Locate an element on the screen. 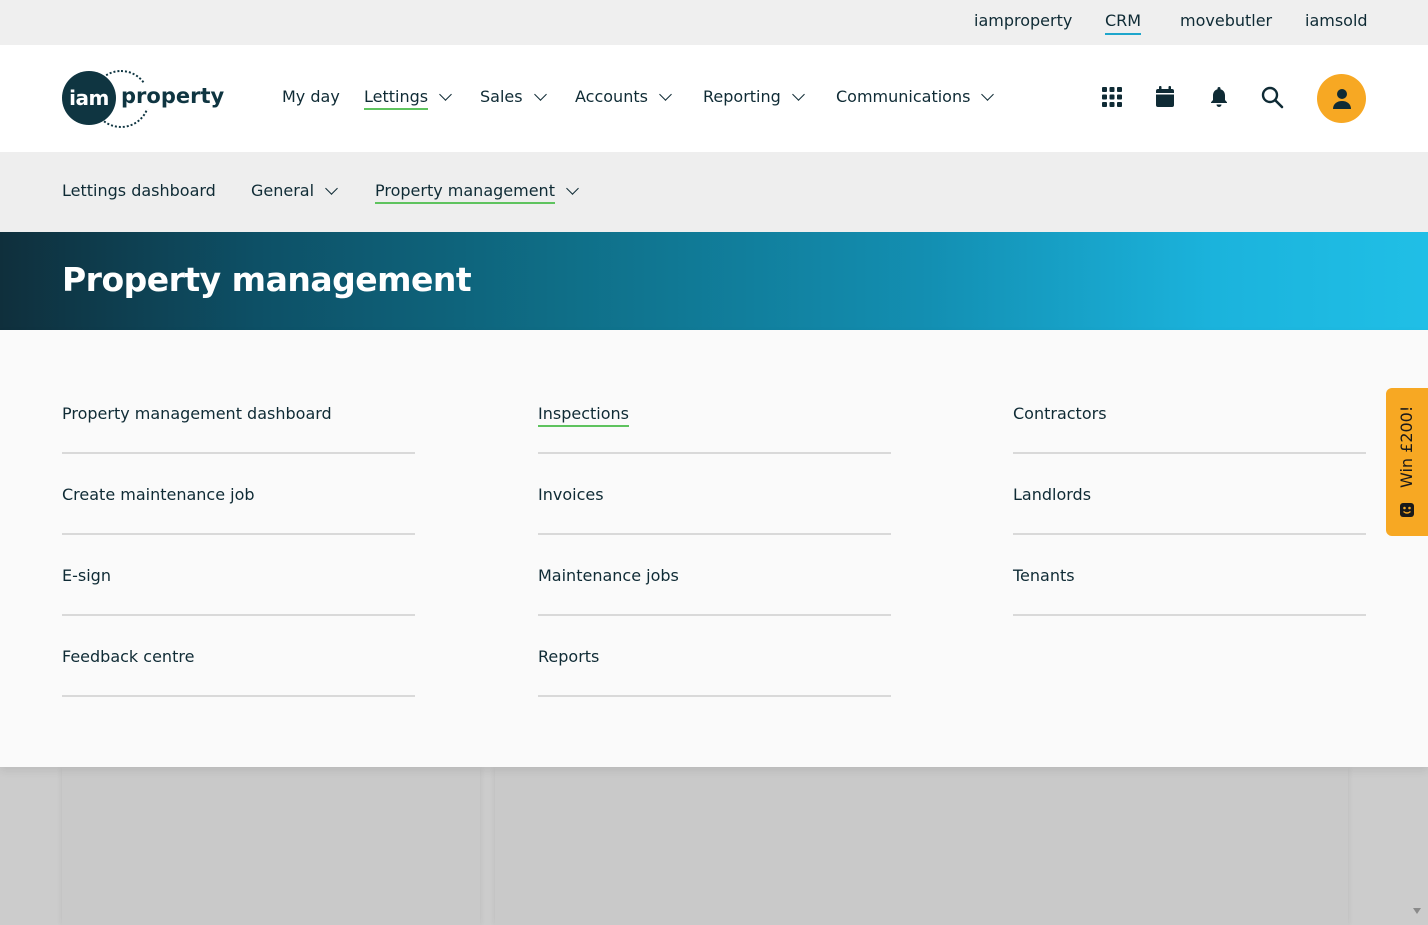  win-prize-tab: Win £200! is located at coordinates (1407, 462).